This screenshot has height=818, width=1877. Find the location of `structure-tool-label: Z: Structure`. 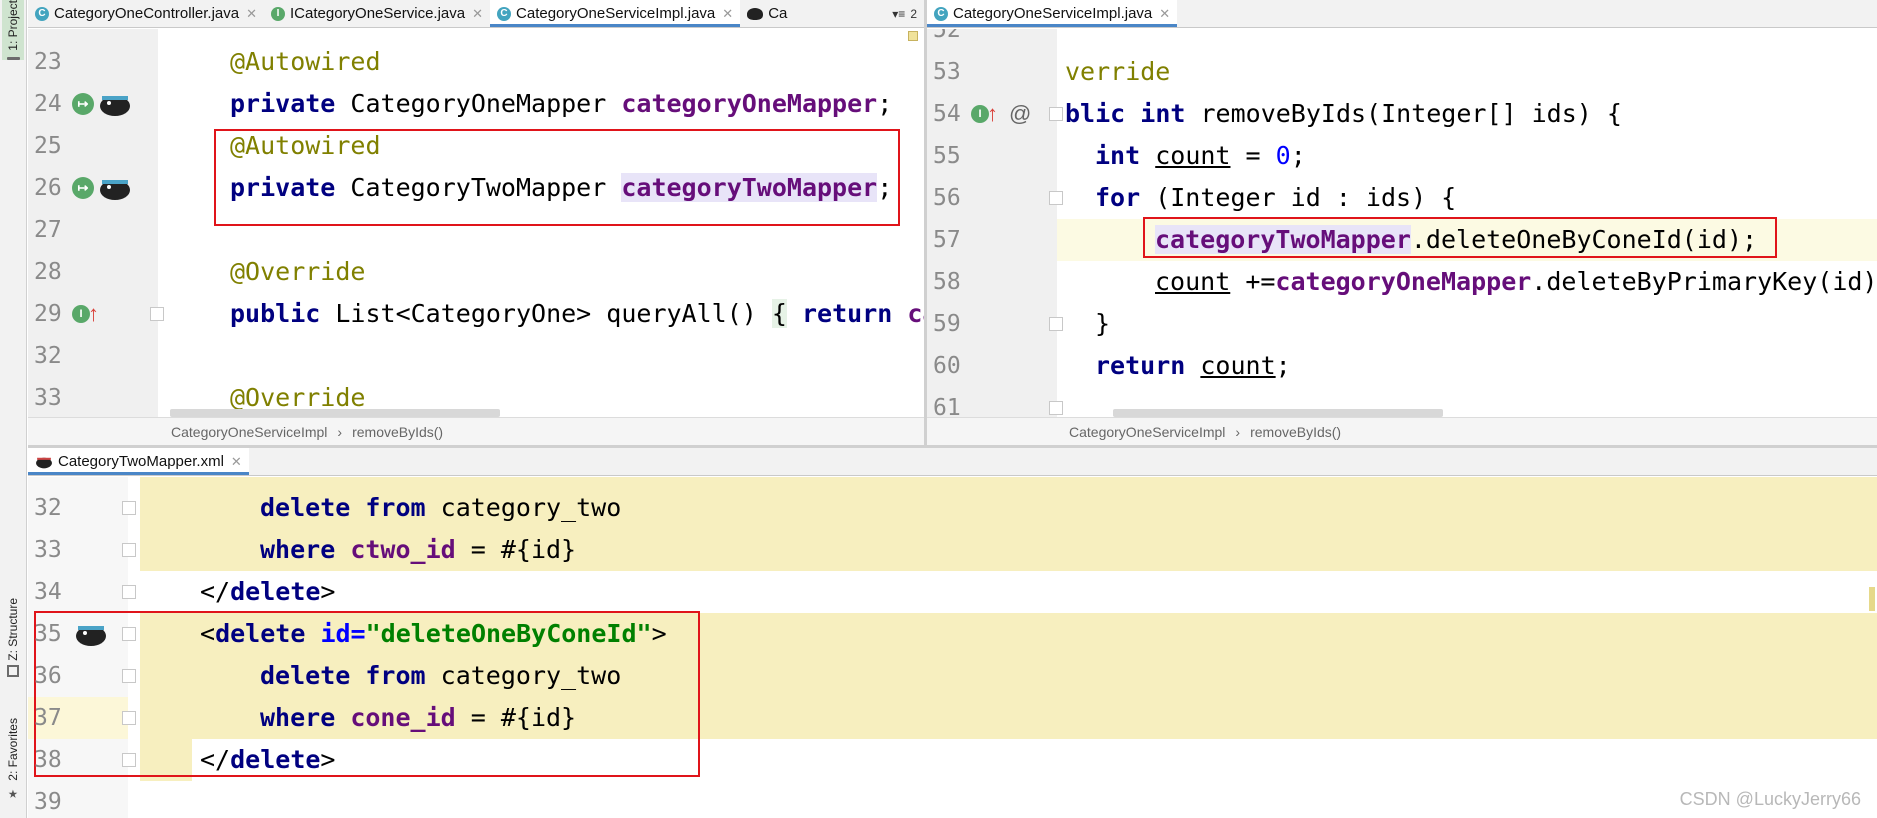

structure-tool-label: Z: Structure is located at coordinates (13, 629).